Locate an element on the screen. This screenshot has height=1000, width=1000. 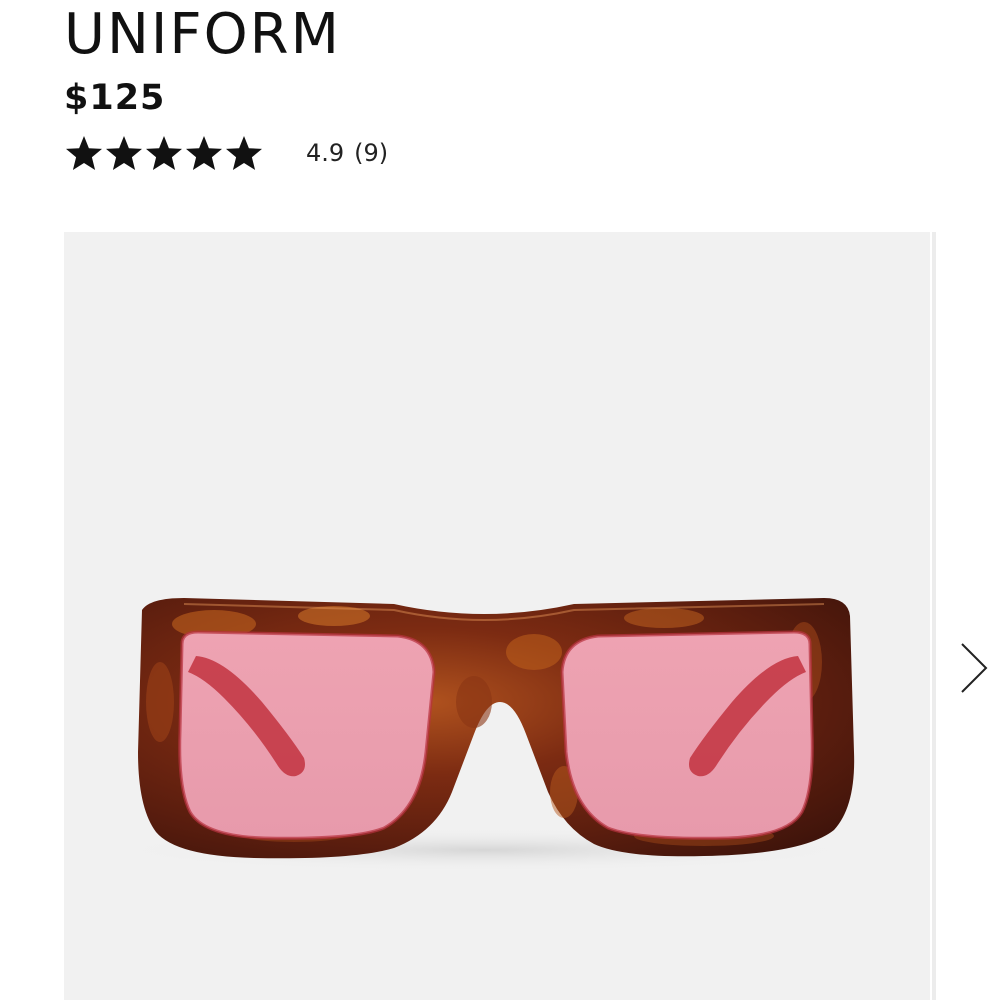
next-slide-peek is located at coordinates (934, 616).